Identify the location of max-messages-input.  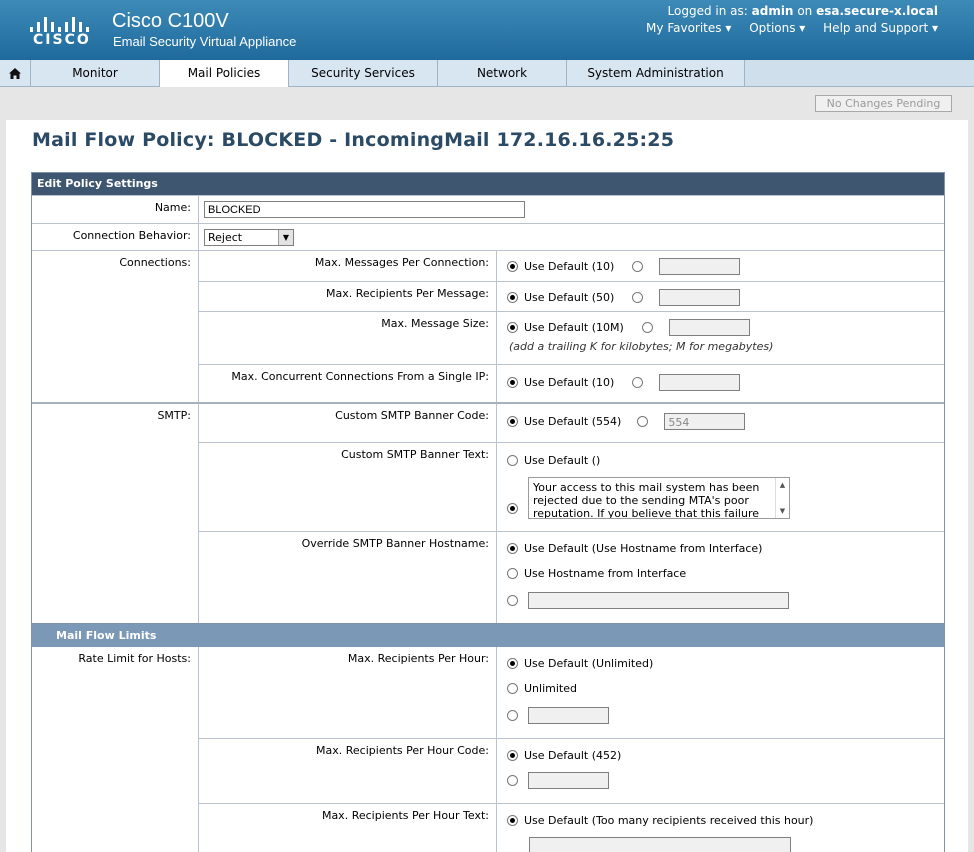
(700, 266).